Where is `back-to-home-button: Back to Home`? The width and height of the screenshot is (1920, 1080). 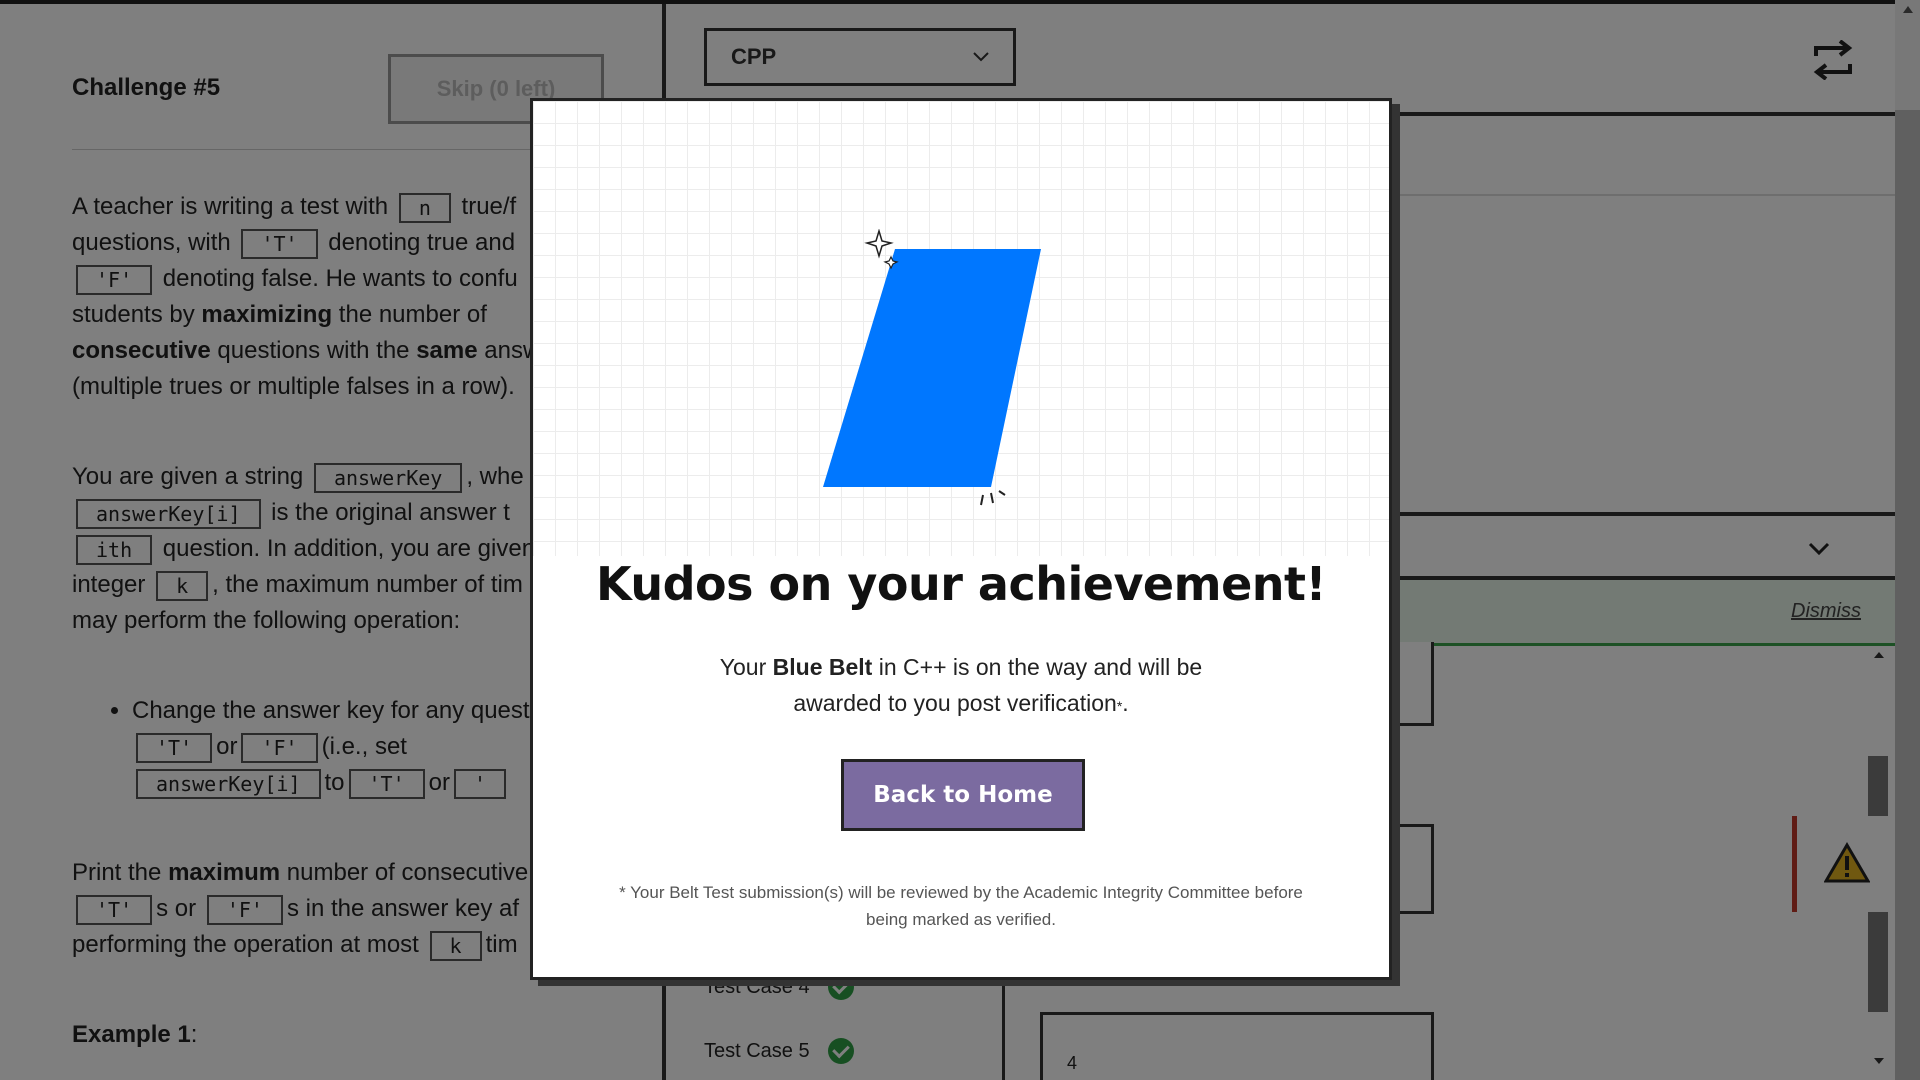
back-to-home-button: Back to Home is located at coordinates (963, 795).